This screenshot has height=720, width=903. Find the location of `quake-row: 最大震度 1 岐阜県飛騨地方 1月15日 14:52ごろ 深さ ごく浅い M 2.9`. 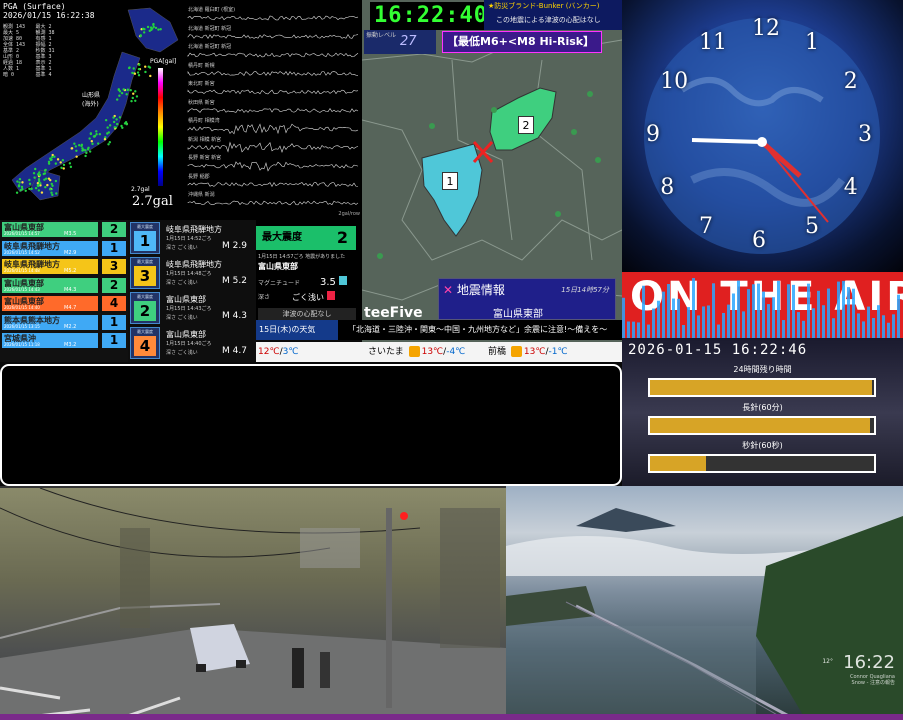

quake-row: 最大震度 1 岐阜県飛騨地方 1月15日 14:52ごろ 深さ ごく浅い M 2.9 is located at coordinates (192, 239).